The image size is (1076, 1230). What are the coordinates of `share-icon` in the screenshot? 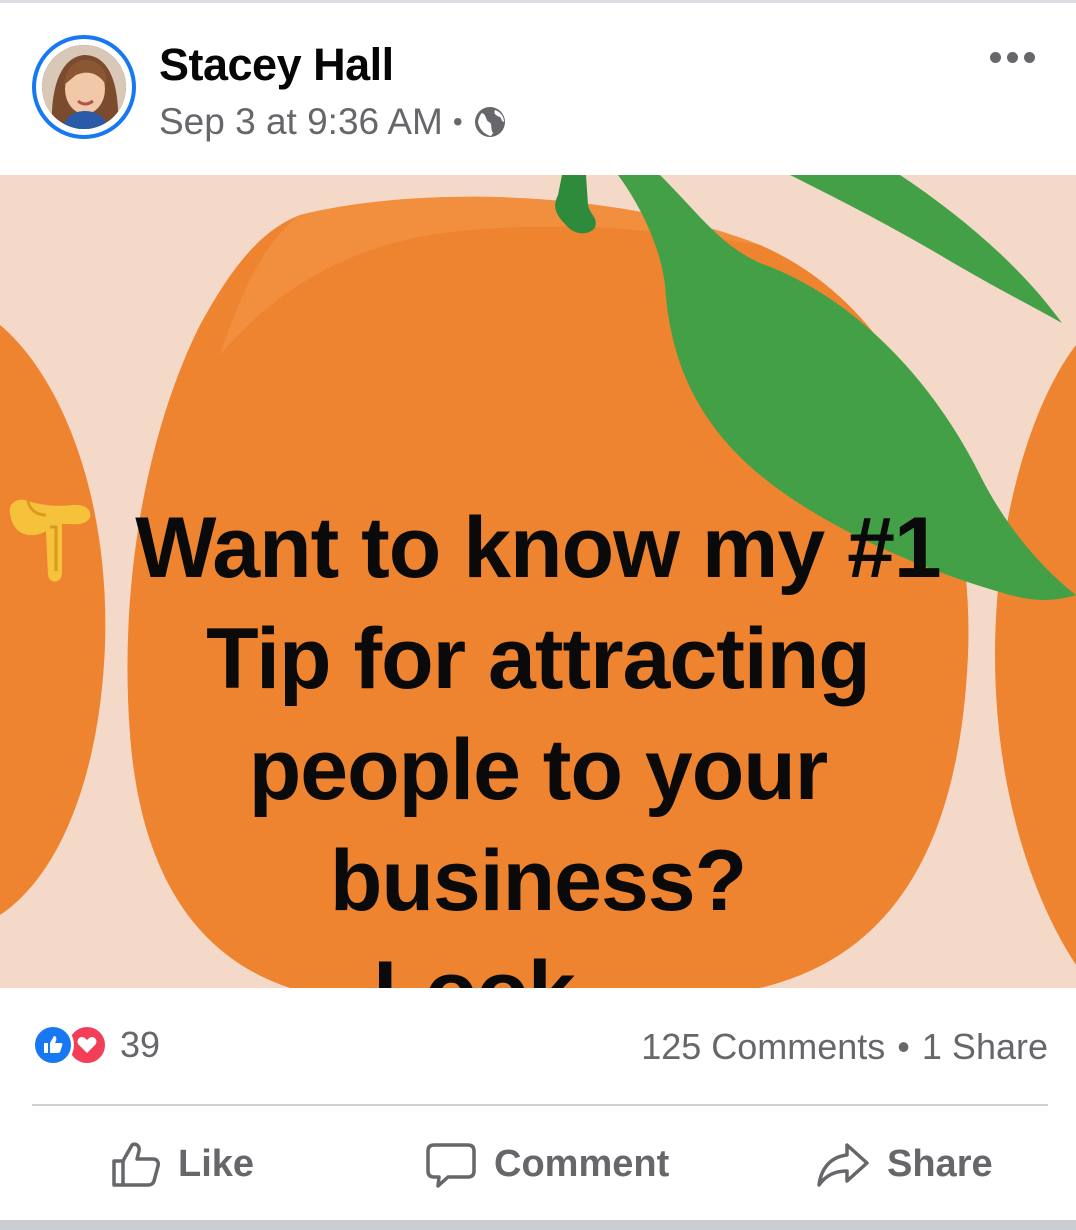 It's located at (843, 1165).